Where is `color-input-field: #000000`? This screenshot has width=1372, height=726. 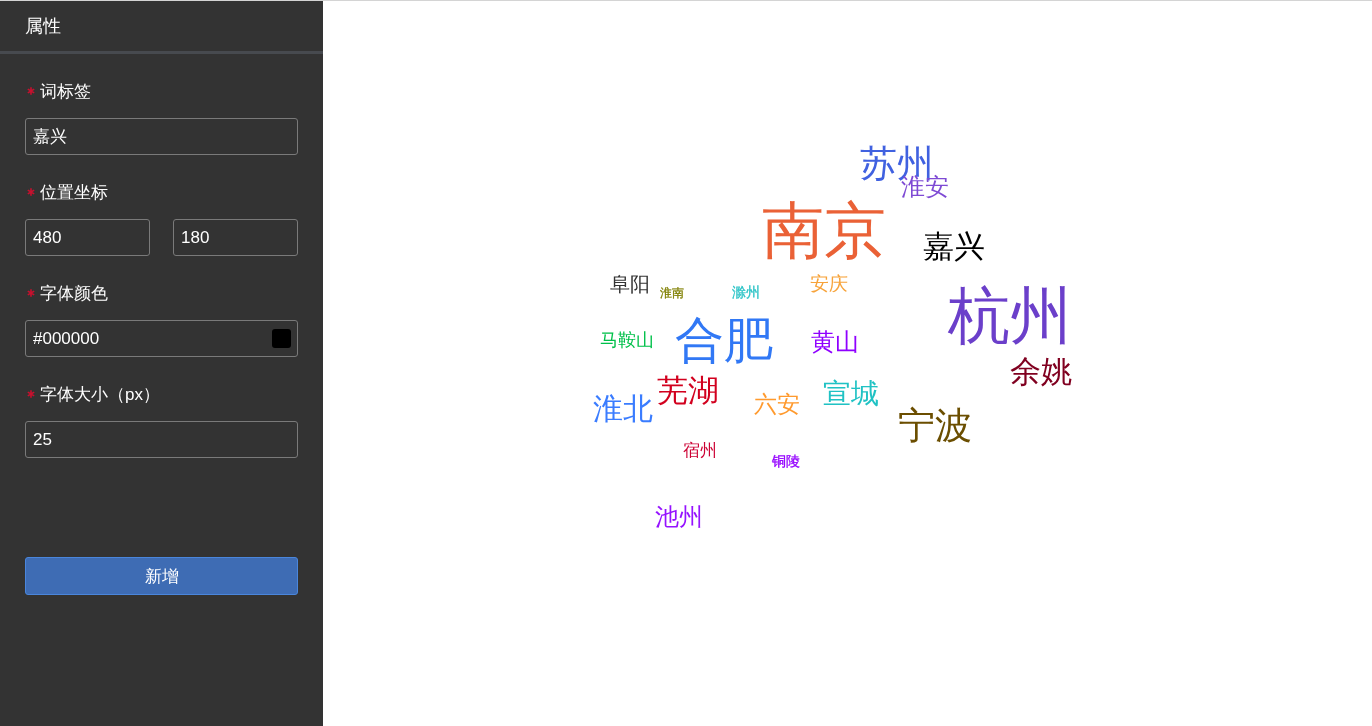 color-input-field: #000000 is located at coordinates (161, 338).